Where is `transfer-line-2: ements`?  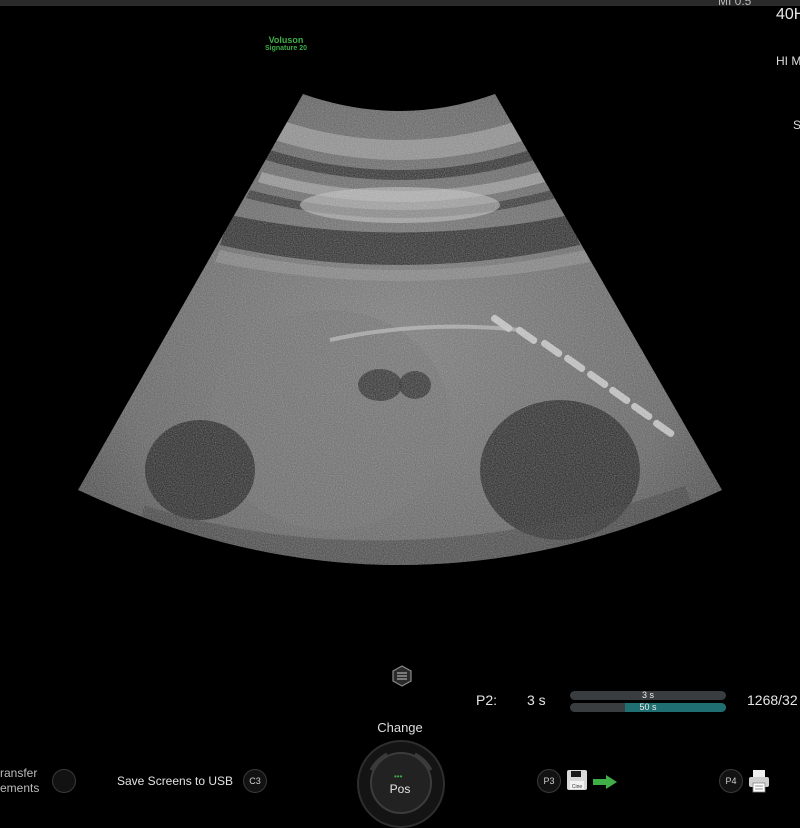
transfer-line-2: ements is located at coordinates (20, 788).